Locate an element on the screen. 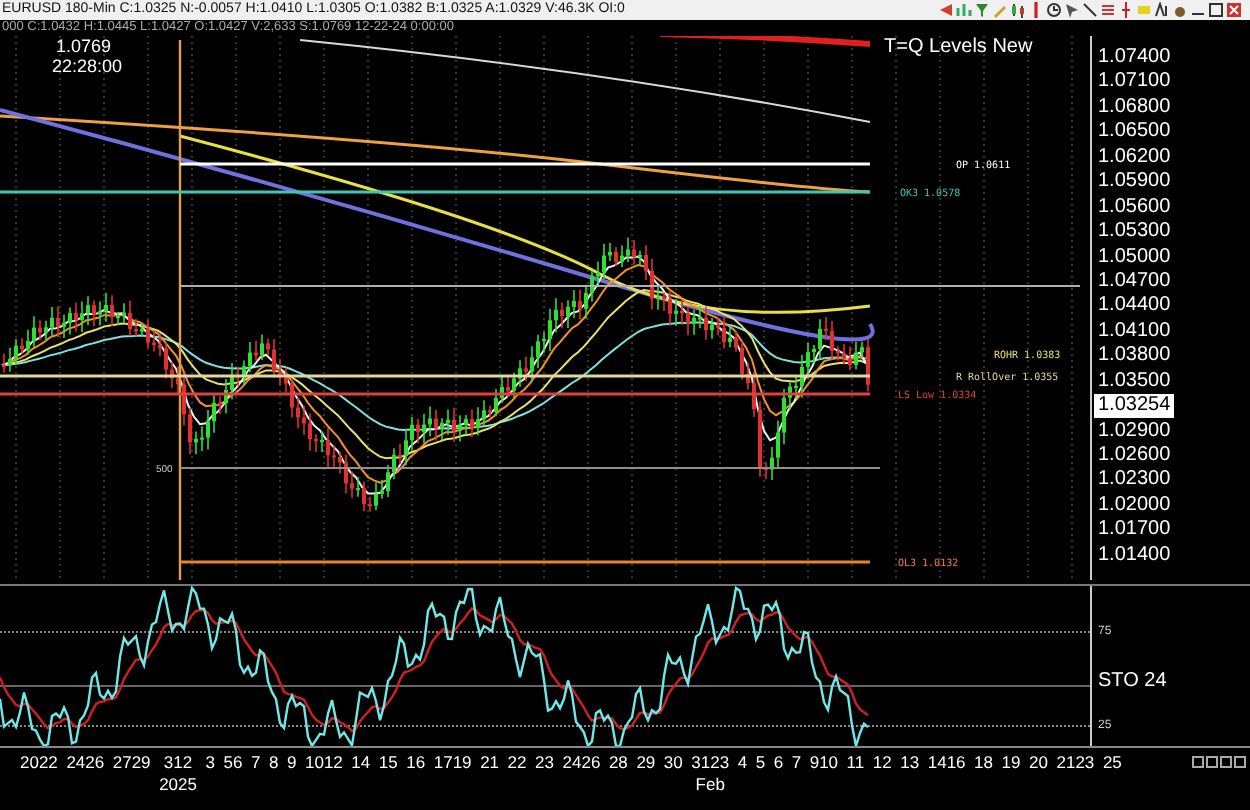 Image resolution: width=1250 pixels, height=810 pixels. price-tick: 1.07400 is located at coordinates (1134, 58).